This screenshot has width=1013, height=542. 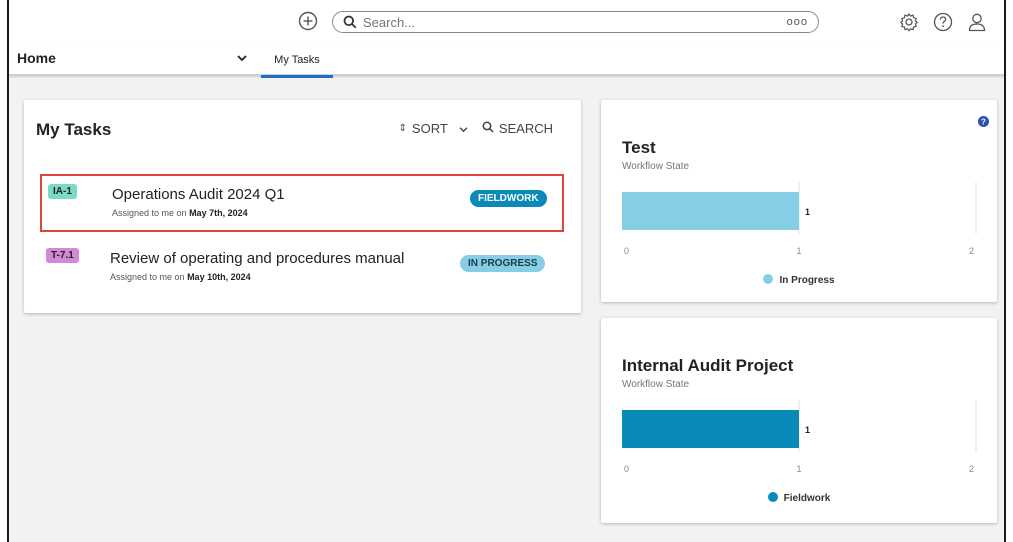 What do you see at coordinates (506, 61) in the screenshot?
I see `nav-bar: Home My Tasks` at bounding box center [506, 61].